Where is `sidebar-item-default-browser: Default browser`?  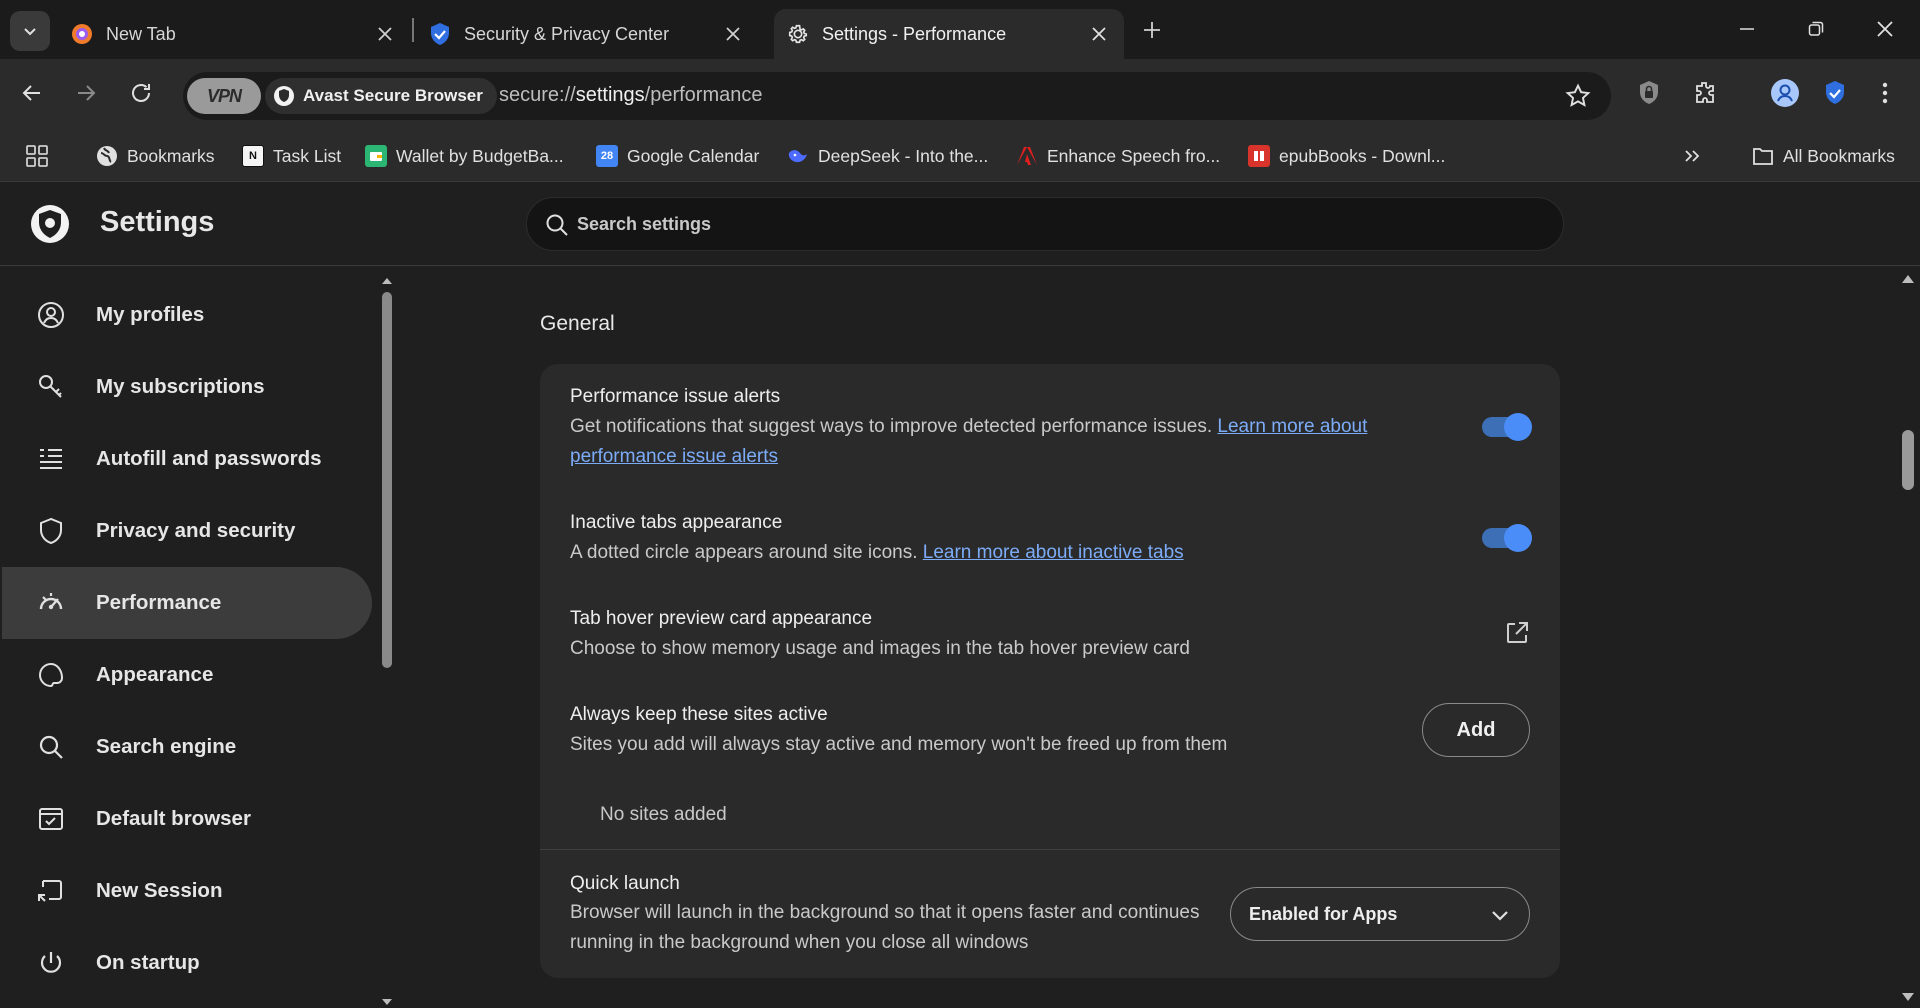 sidebar-item-default-browser: Default browser is located at coordinates (187, 819).